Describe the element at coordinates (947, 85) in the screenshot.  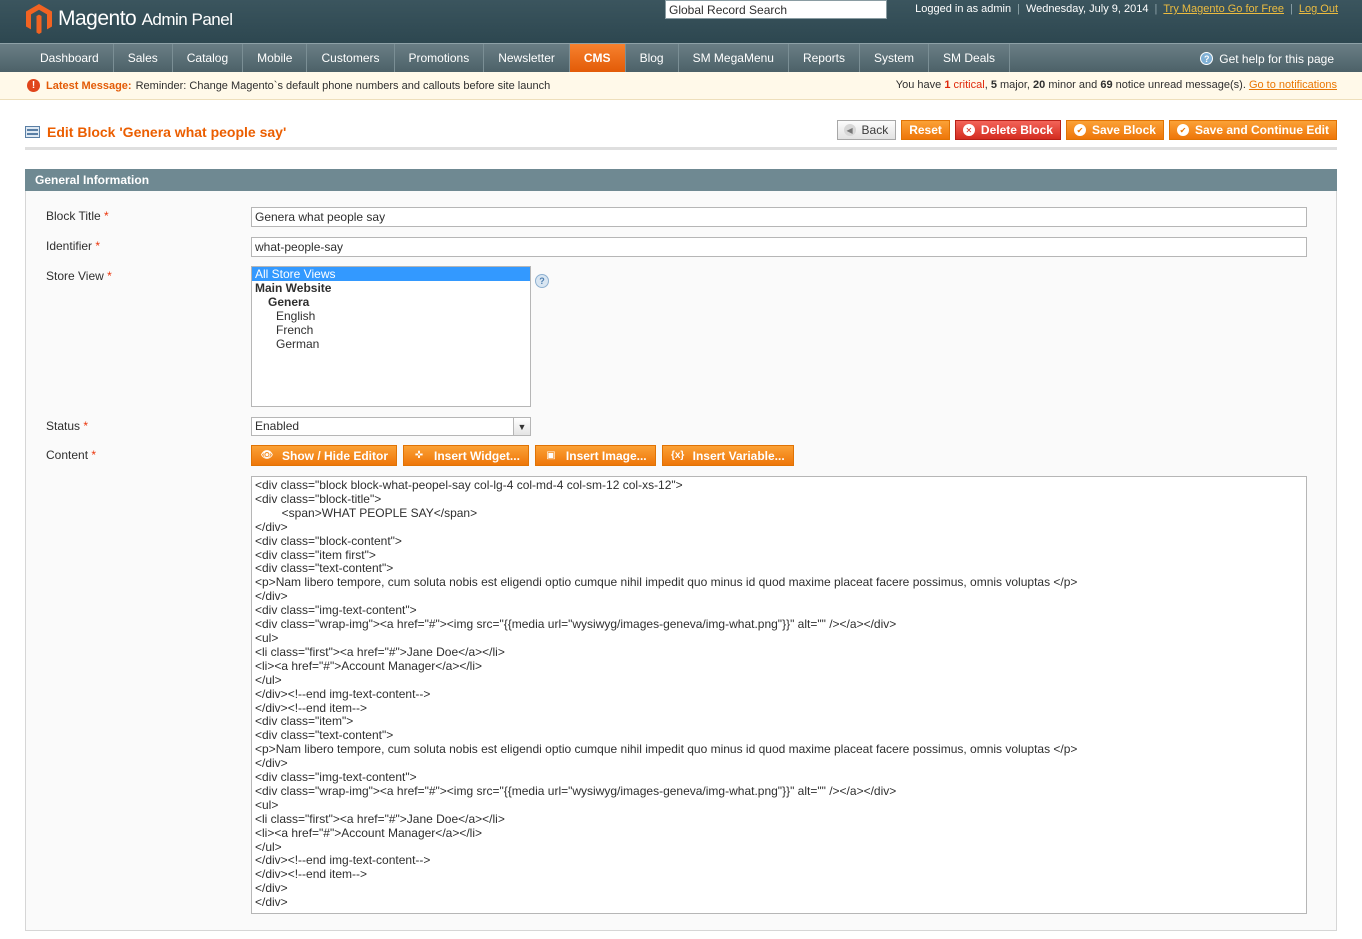
I see `critical-count: 1` at that location.